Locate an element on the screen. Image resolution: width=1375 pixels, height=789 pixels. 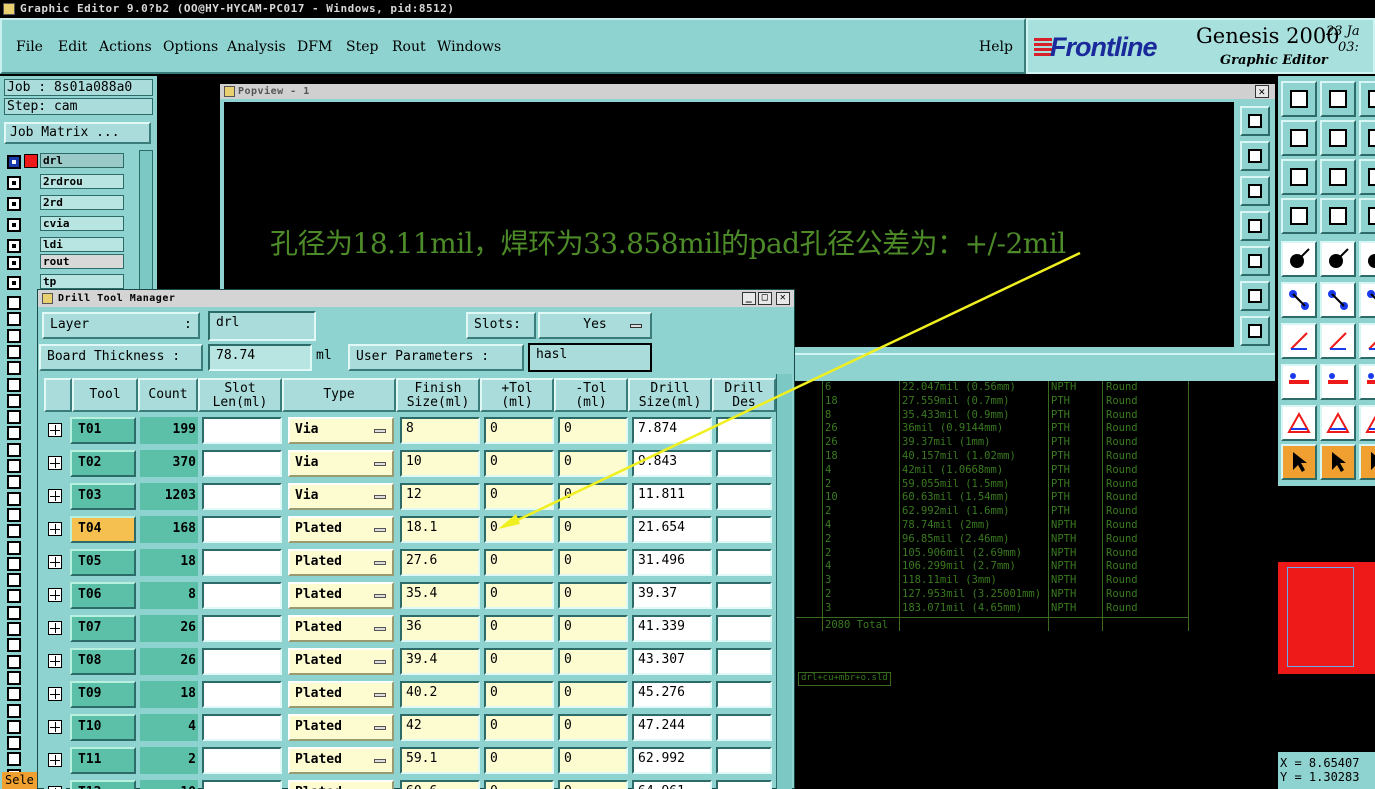
arrow-line is located at coordinates (791, 390).